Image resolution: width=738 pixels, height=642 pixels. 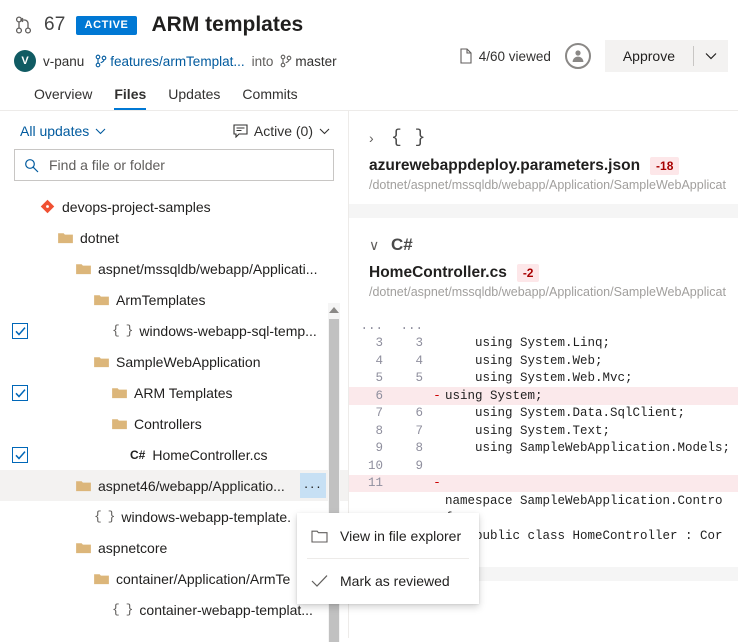 I want to click on approve-button: Approve, so click(x=666, y=56).